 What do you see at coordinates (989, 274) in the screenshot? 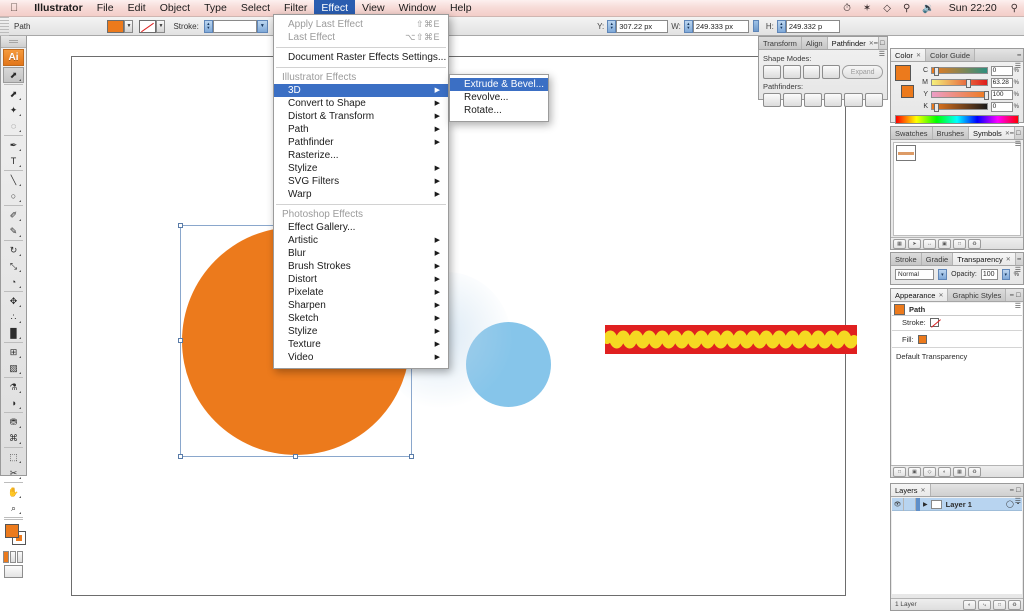
I see `opacity-value-field: 100` at bounding box center [989, 274].